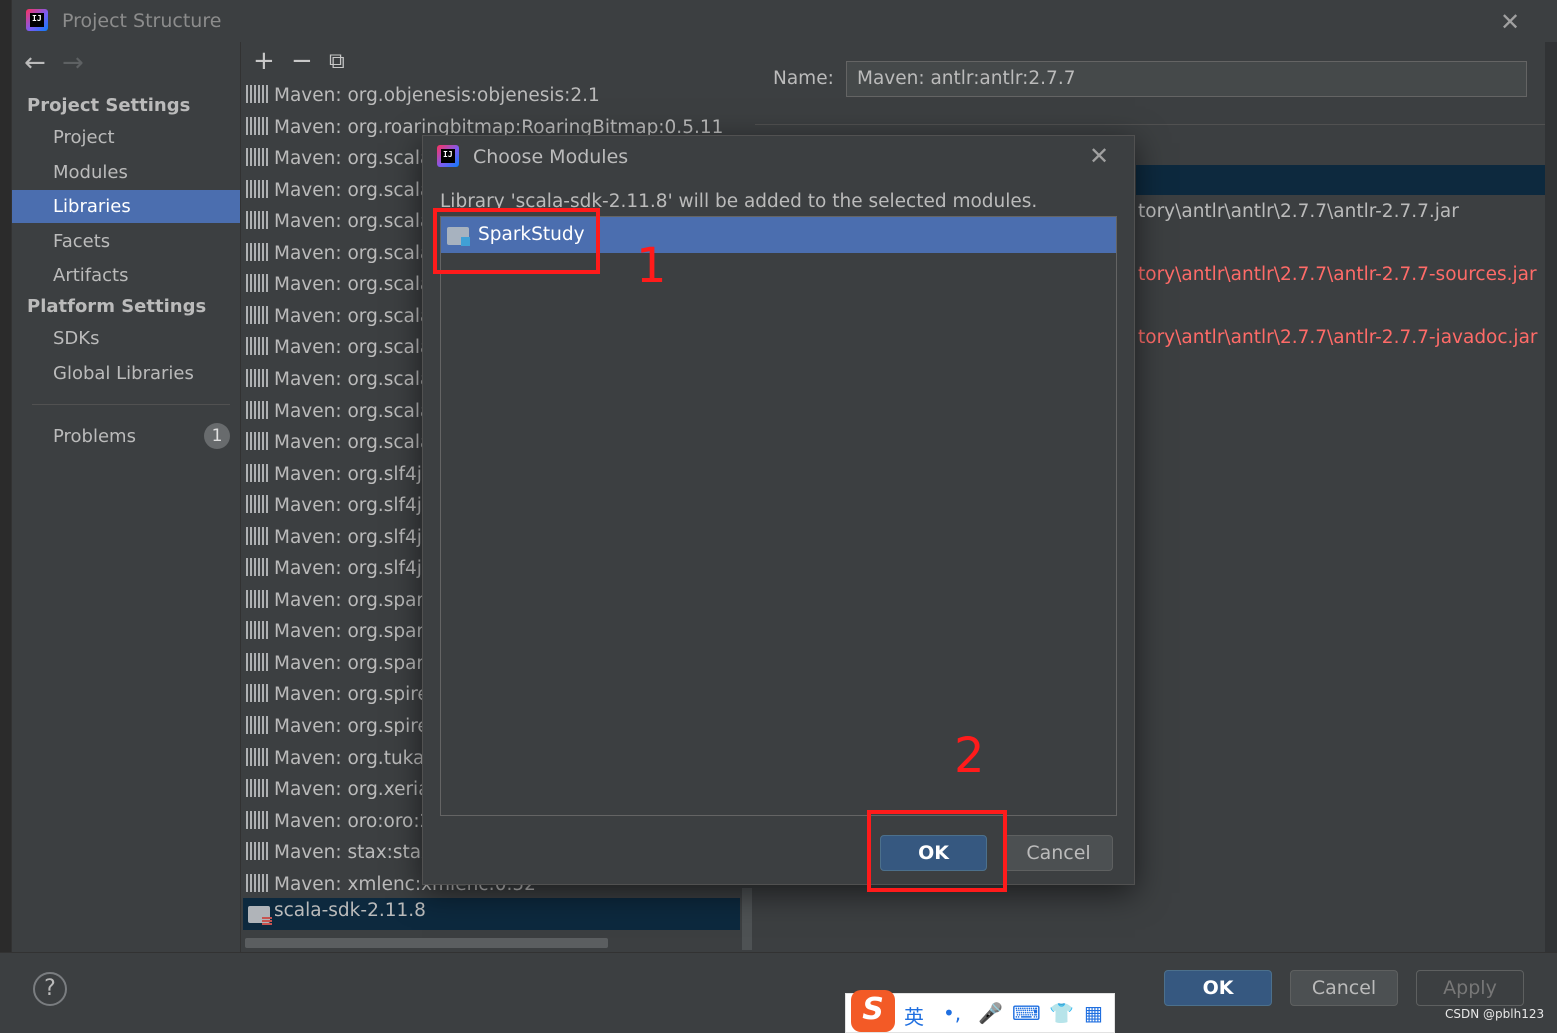 The width and height of the screenshot is (1557, 1033). I want to click on sidebar-item-modules: Modules, so click(126, 172).